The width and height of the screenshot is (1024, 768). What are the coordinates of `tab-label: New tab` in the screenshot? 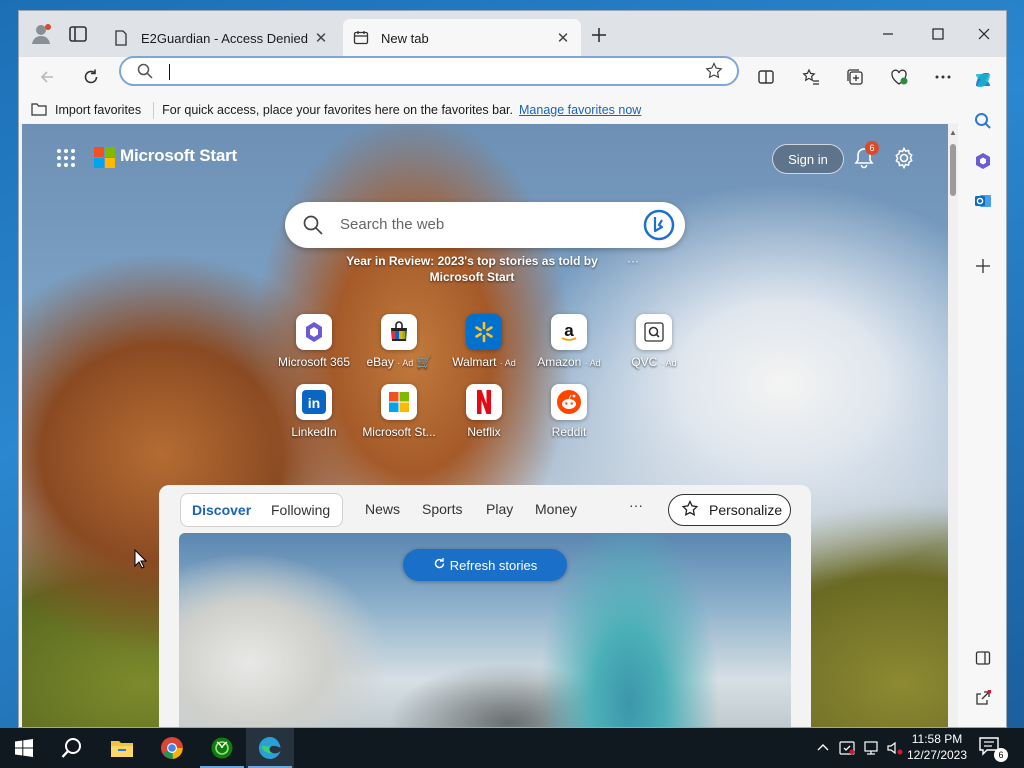 It's located at (405, 38).